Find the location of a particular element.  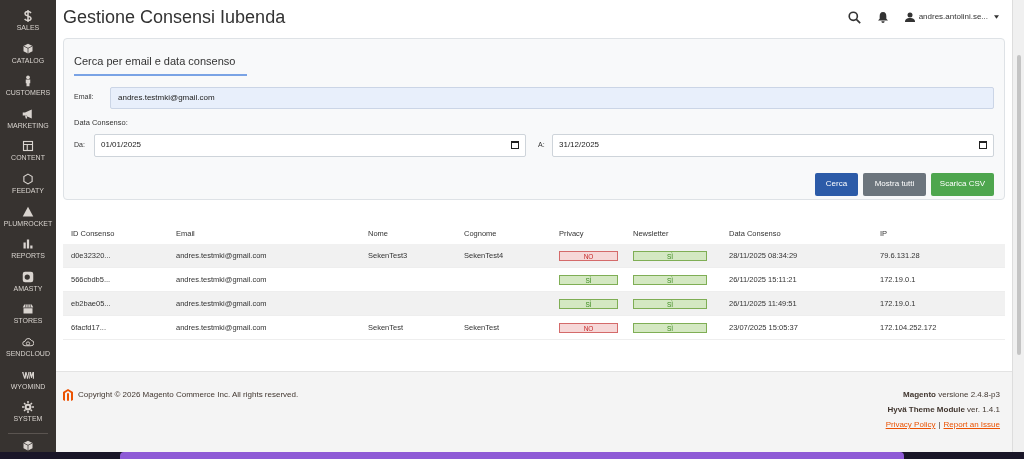

square-icon is located at coordinates (28, 276).